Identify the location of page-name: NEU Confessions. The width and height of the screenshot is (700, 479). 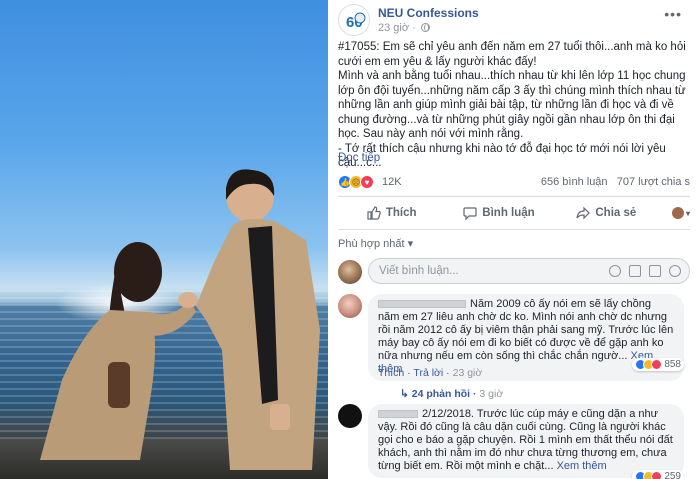
(428, 13).